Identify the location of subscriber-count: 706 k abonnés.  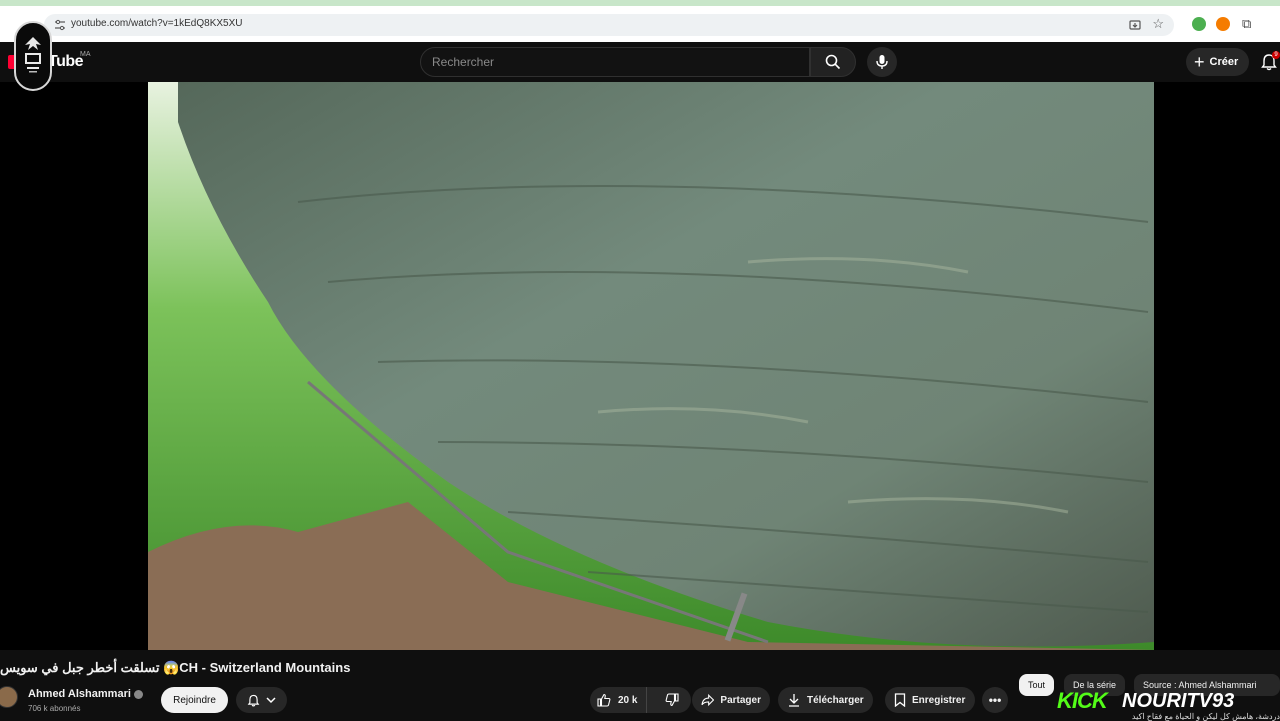
(54, 708).